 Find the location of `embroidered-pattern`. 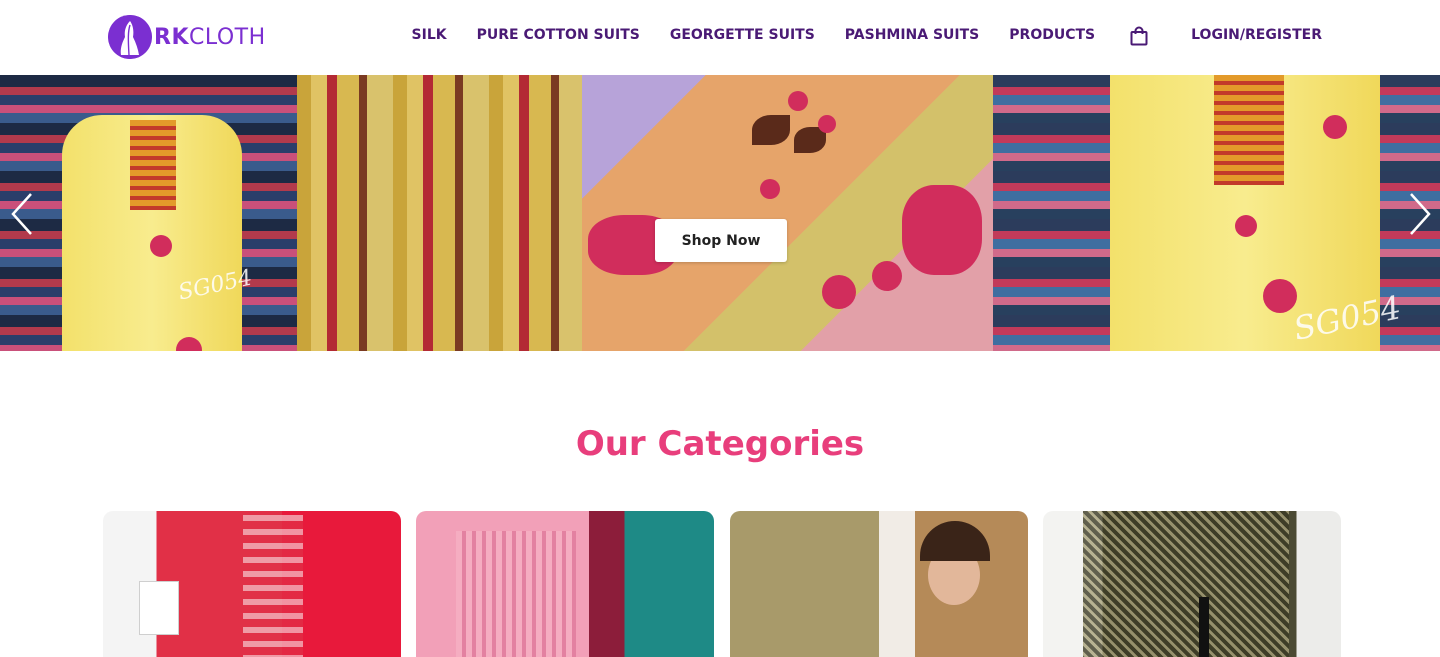

embroidered-pattern is located at coordinates (516, 594).